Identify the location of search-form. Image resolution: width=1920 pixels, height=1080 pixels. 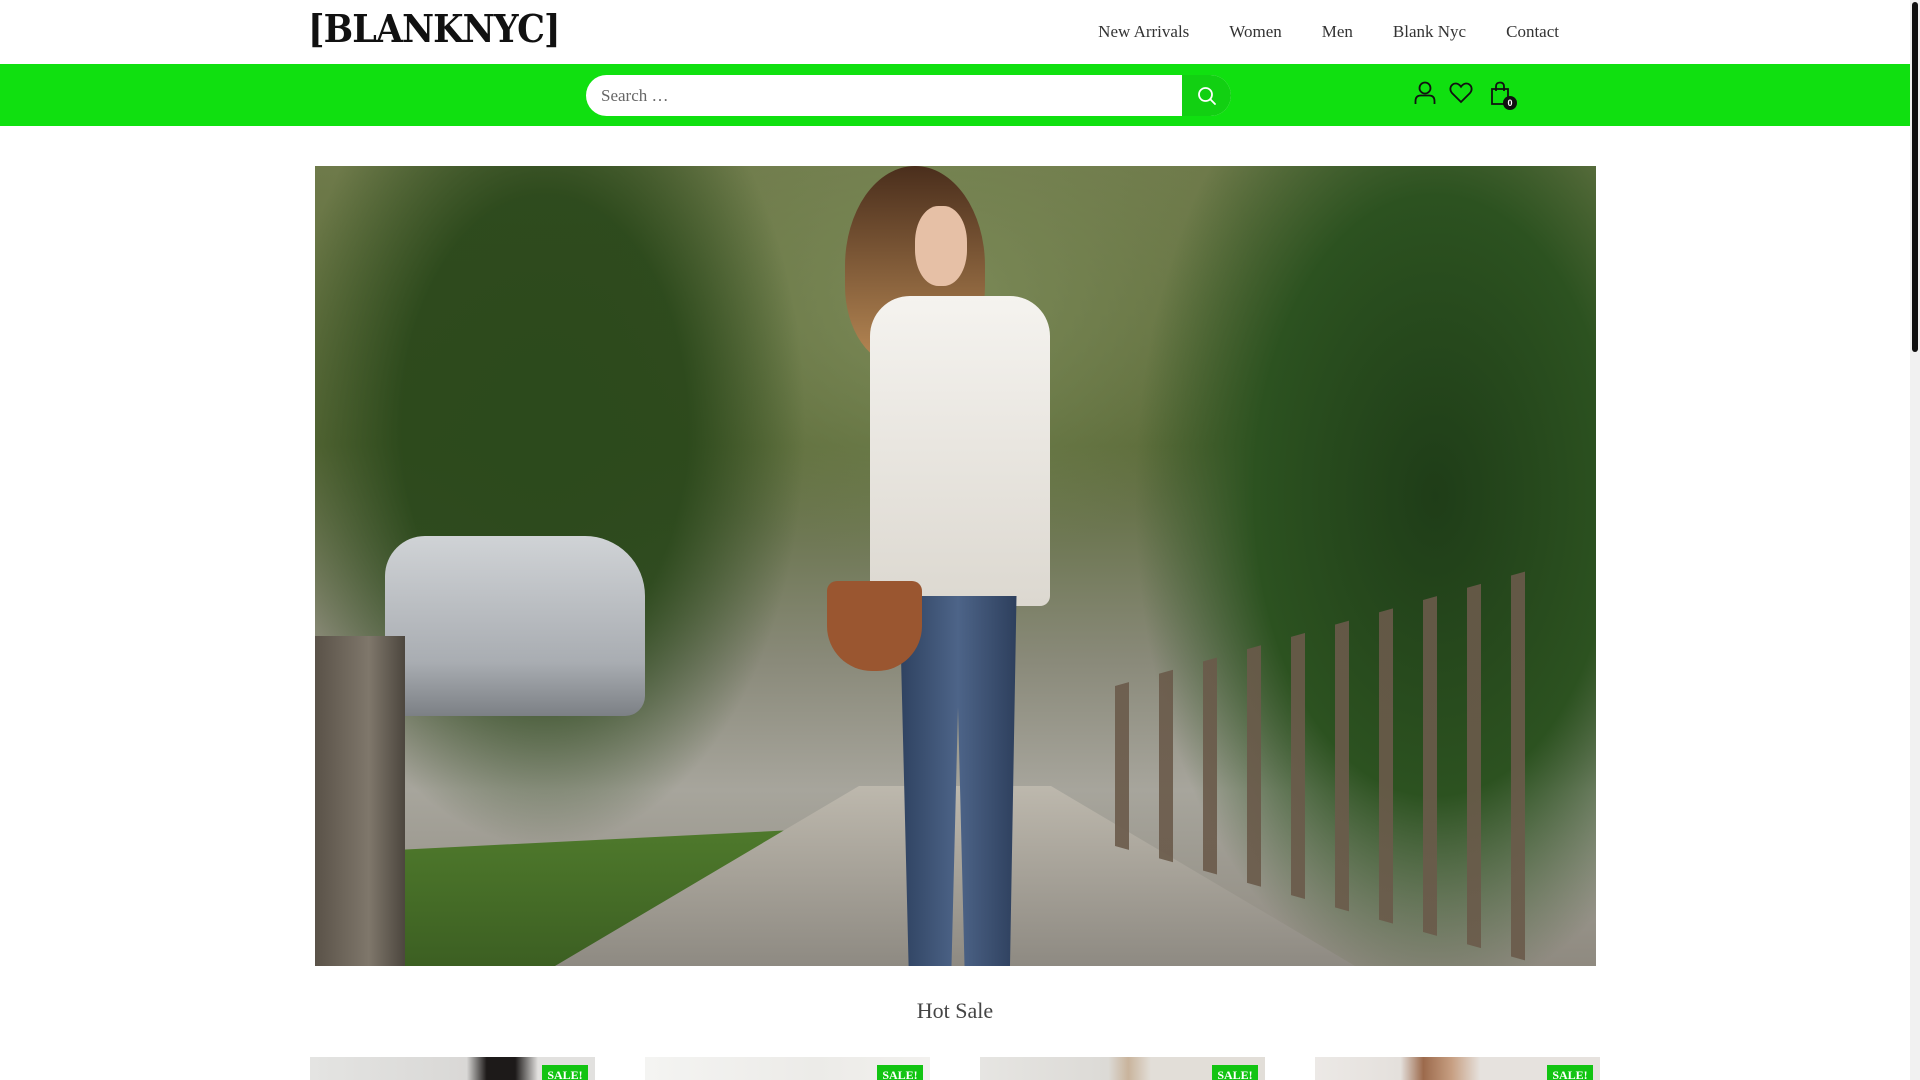
(908, 95).